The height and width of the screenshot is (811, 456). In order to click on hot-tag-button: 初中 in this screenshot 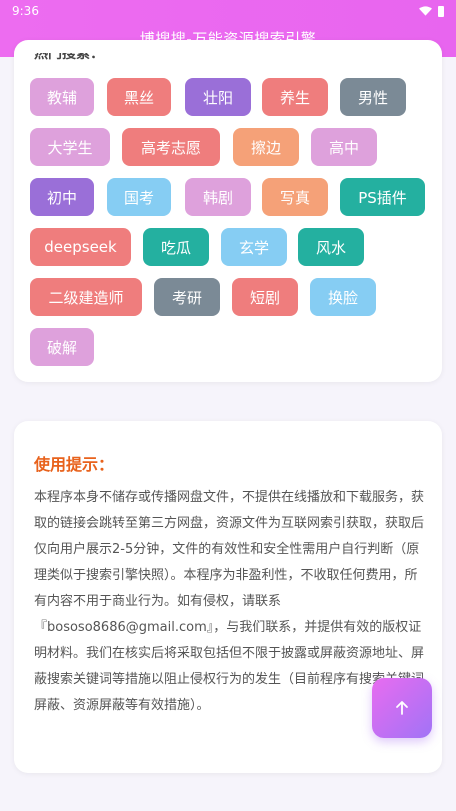, I will do `click(62, 197)`.